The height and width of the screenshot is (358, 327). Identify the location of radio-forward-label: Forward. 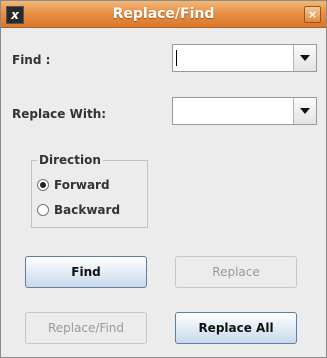
(82, 185).